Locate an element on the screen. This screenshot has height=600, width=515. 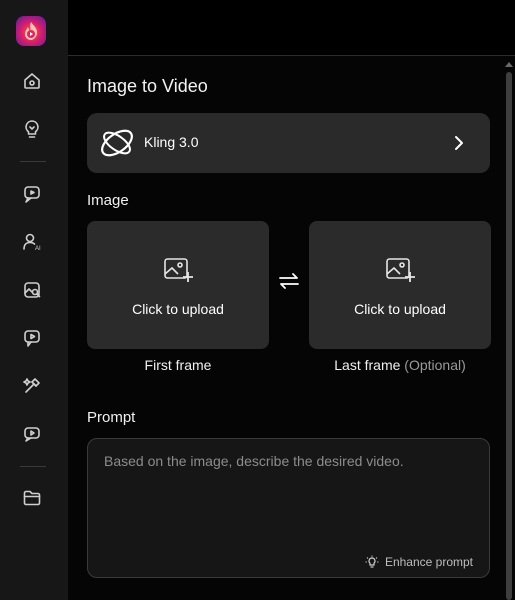
sidebar: AI is located at coordinates (34, 300).